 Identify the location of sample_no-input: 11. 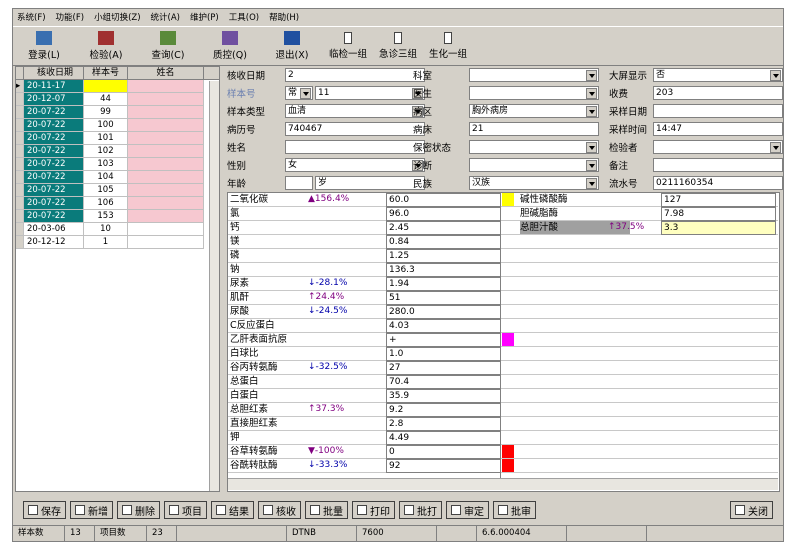
(370, 92).